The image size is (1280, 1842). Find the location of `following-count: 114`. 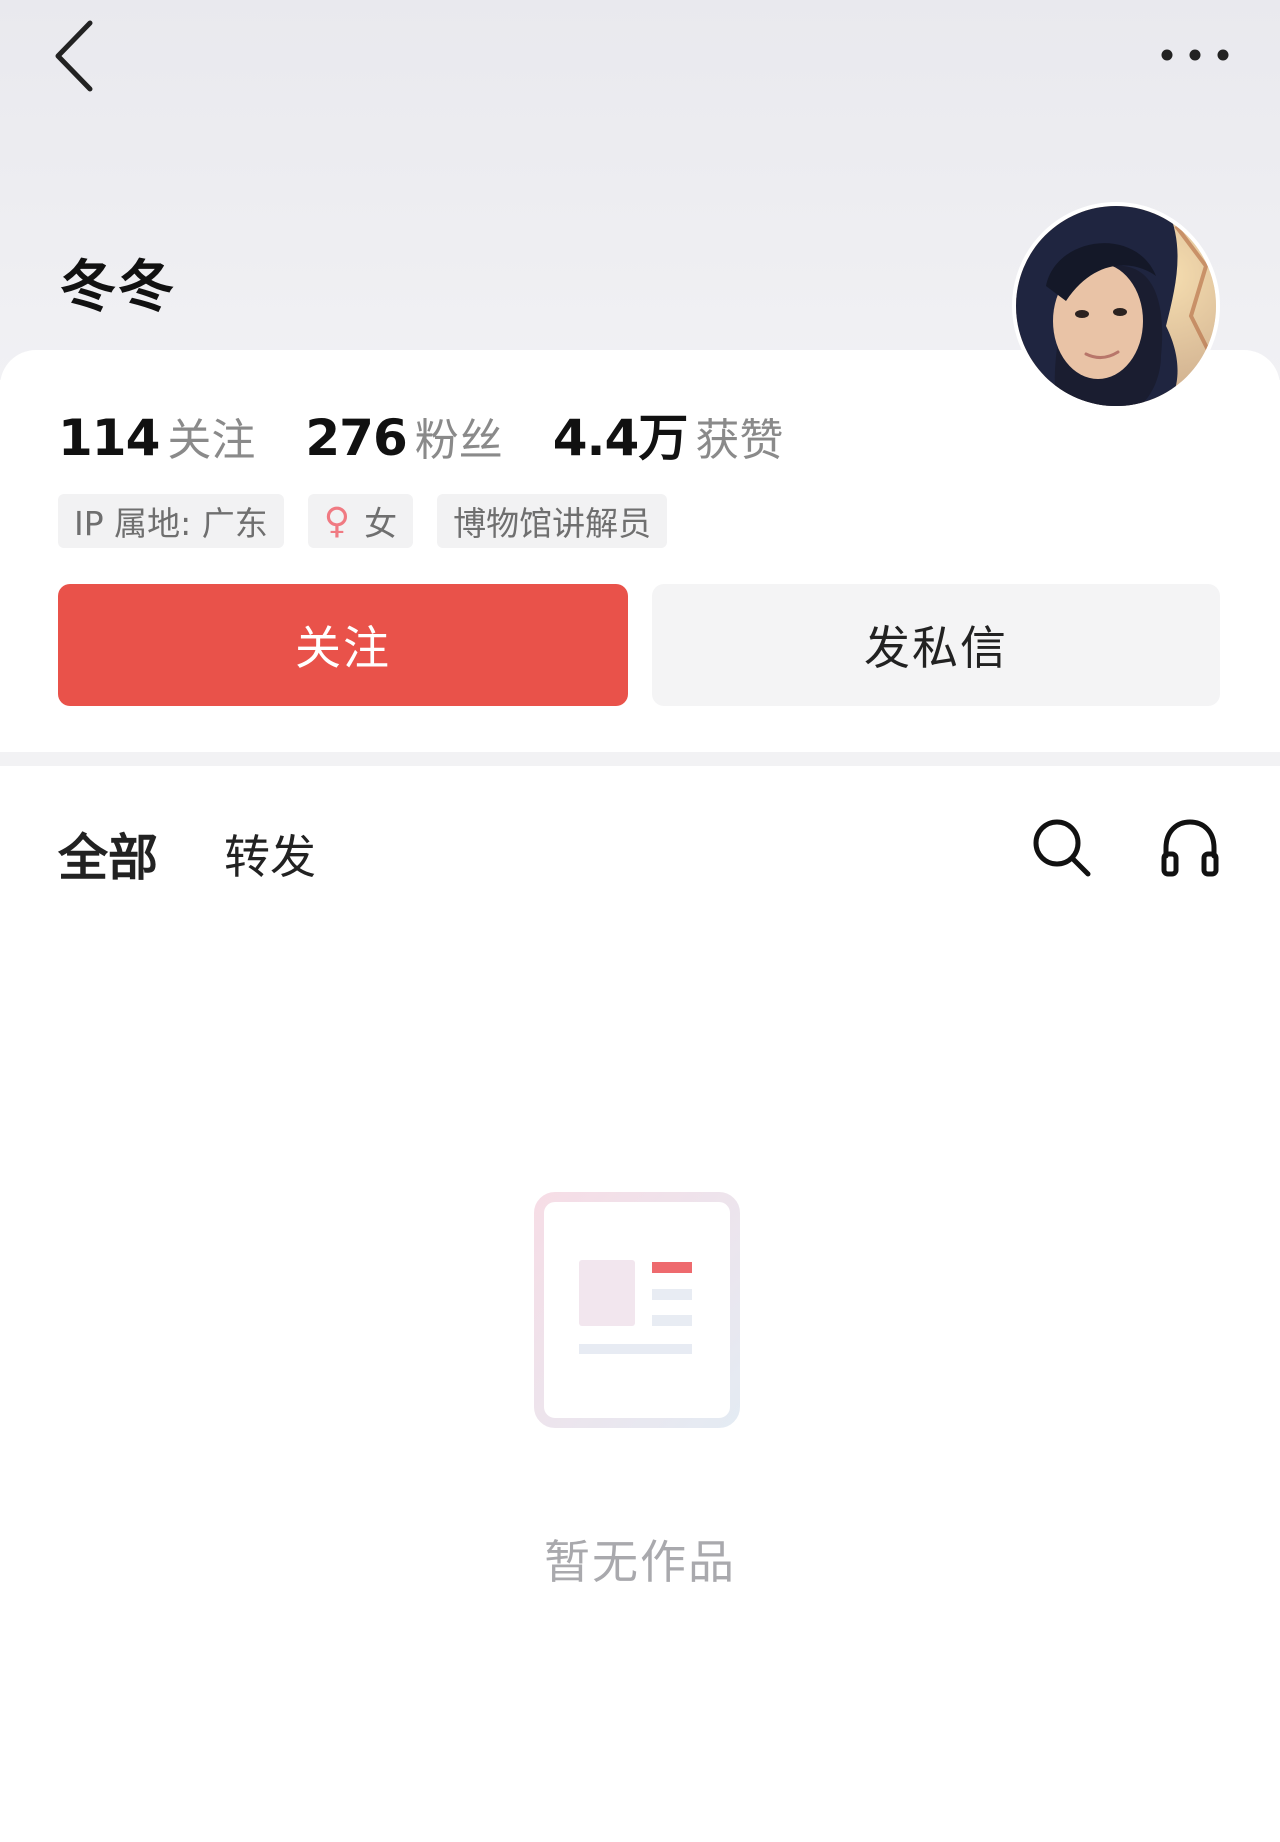

following-count: 114 is located at coordinates (109, 438).